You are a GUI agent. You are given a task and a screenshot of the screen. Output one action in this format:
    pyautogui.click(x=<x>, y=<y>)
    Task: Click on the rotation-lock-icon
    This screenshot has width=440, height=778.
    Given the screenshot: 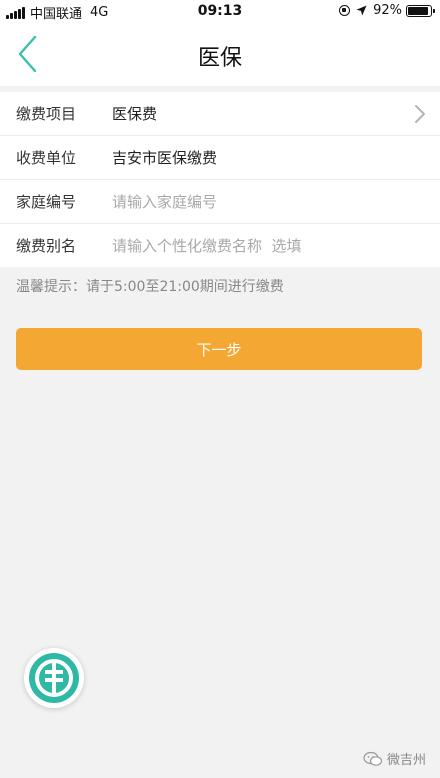 What is the action you would take?
    pyautogui.click(x=345, y=10)
    